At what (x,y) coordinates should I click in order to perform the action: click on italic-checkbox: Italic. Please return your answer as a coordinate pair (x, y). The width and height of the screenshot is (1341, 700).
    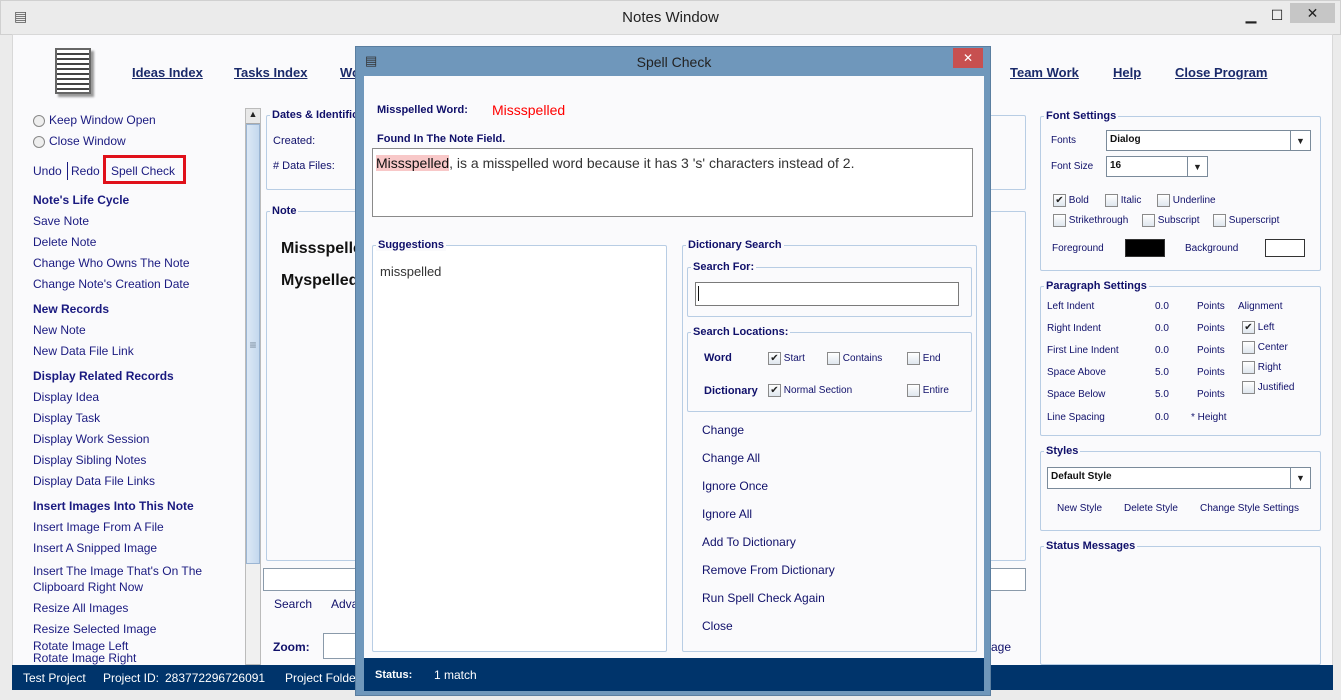
    Looking at the image, I should click on (1123, 200).